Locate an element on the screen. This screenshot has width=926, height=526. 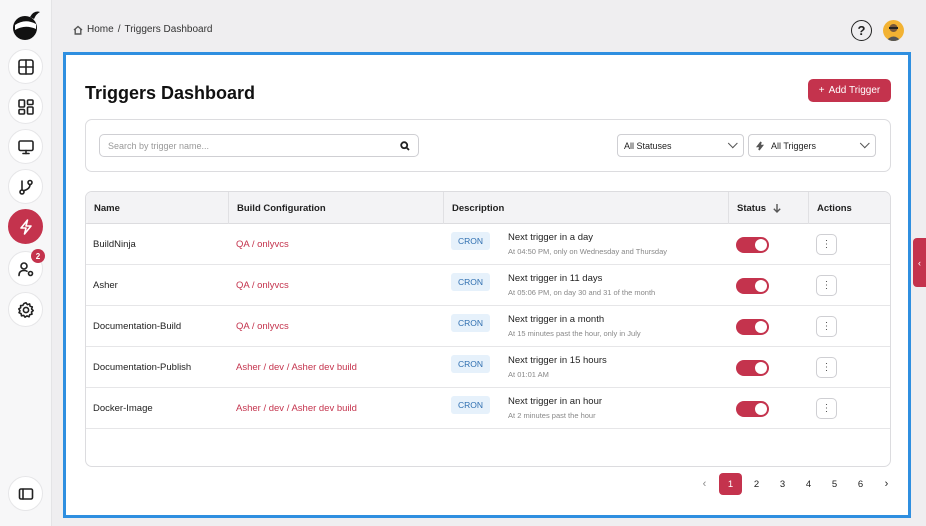
breadcrumb-home: Home is located at coordinates (100, 29).